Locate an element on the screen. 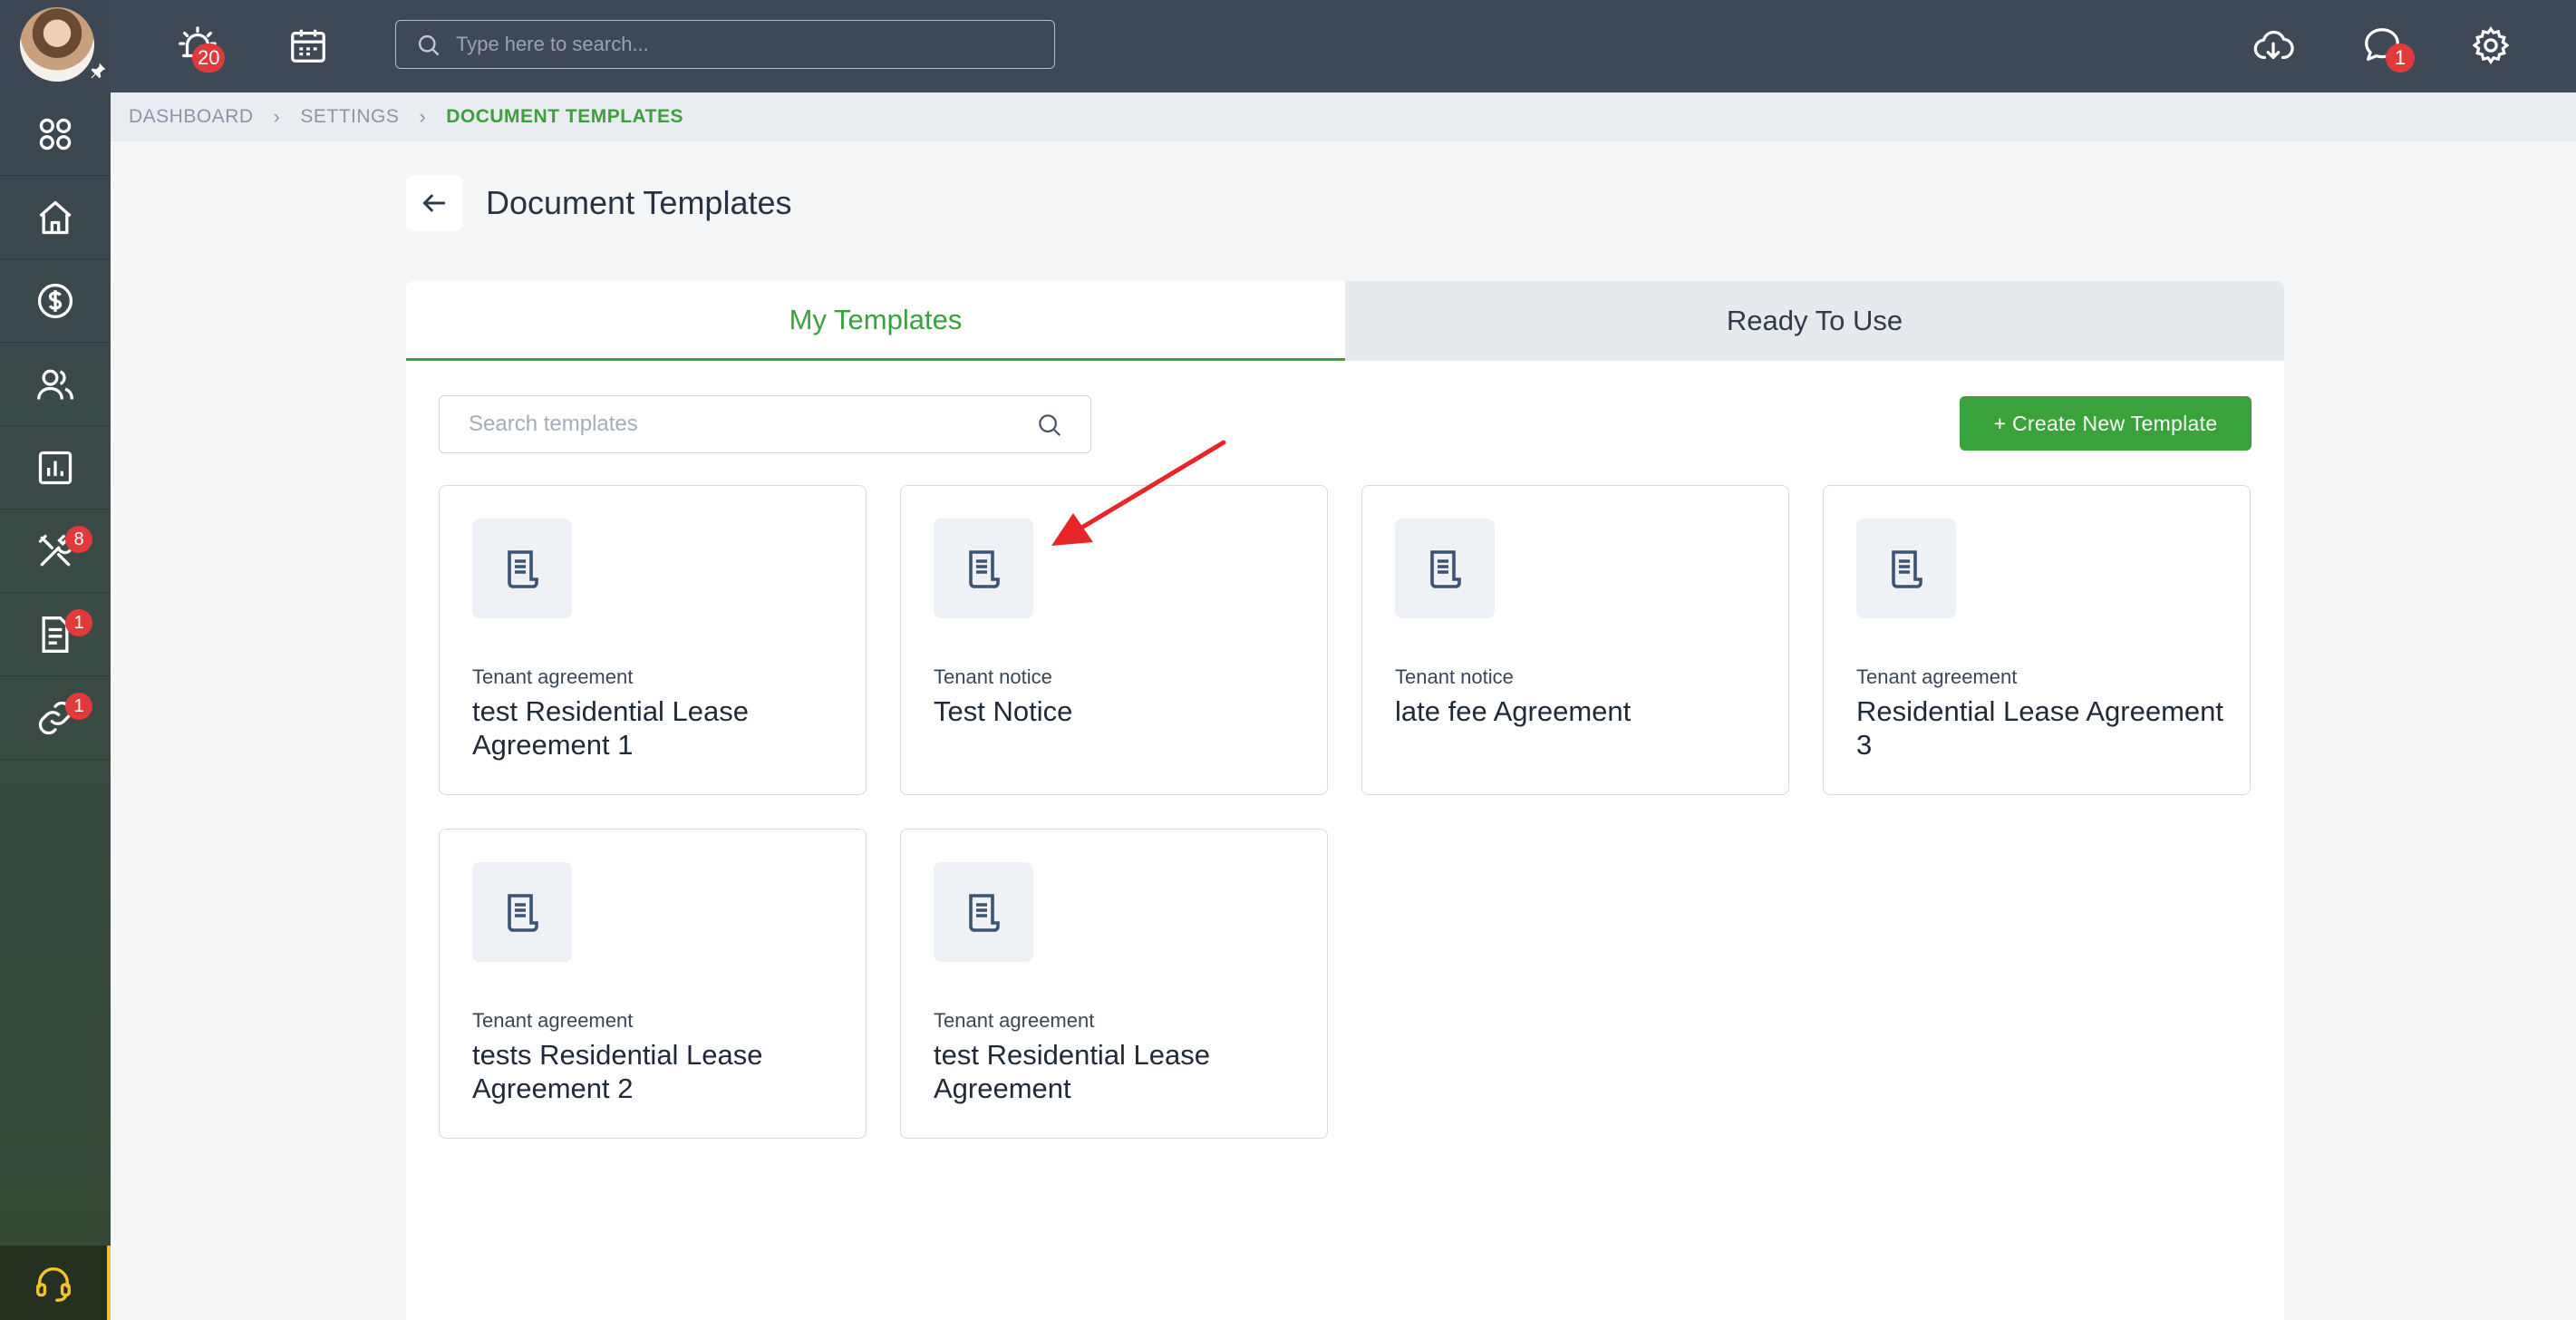 The width and height of the screenshot is (2576, 1320). apps-grid-icon is located at coordinates (55, 134).